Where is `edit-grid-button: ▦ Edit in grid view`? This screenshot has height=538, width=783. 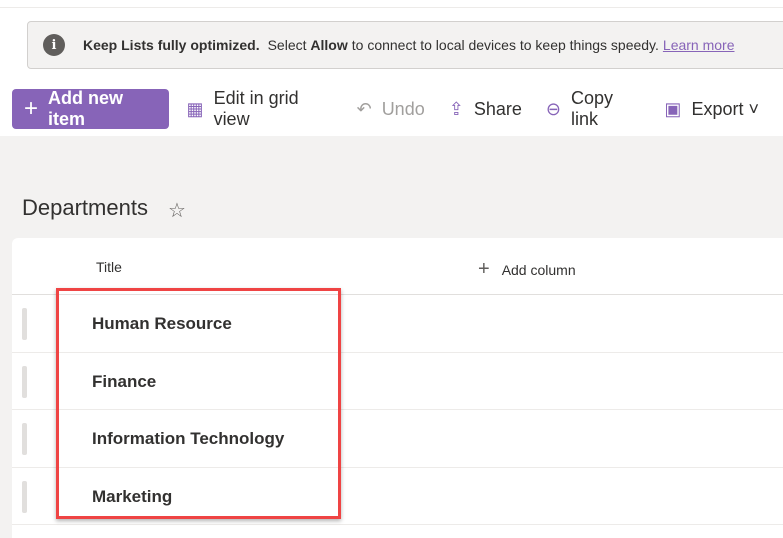 edit-grid-button: ▦ Edit in grid view is located at coordinates (260, 109).